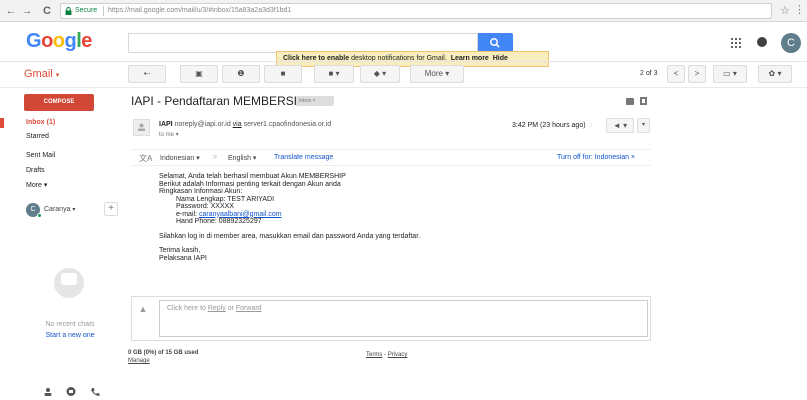 This screenshot has width=807, height=400. What do you see at coordinates (241, 74) in the screenshot?
I see `report-spam-button: ❶` at bounding box center [241, 74].